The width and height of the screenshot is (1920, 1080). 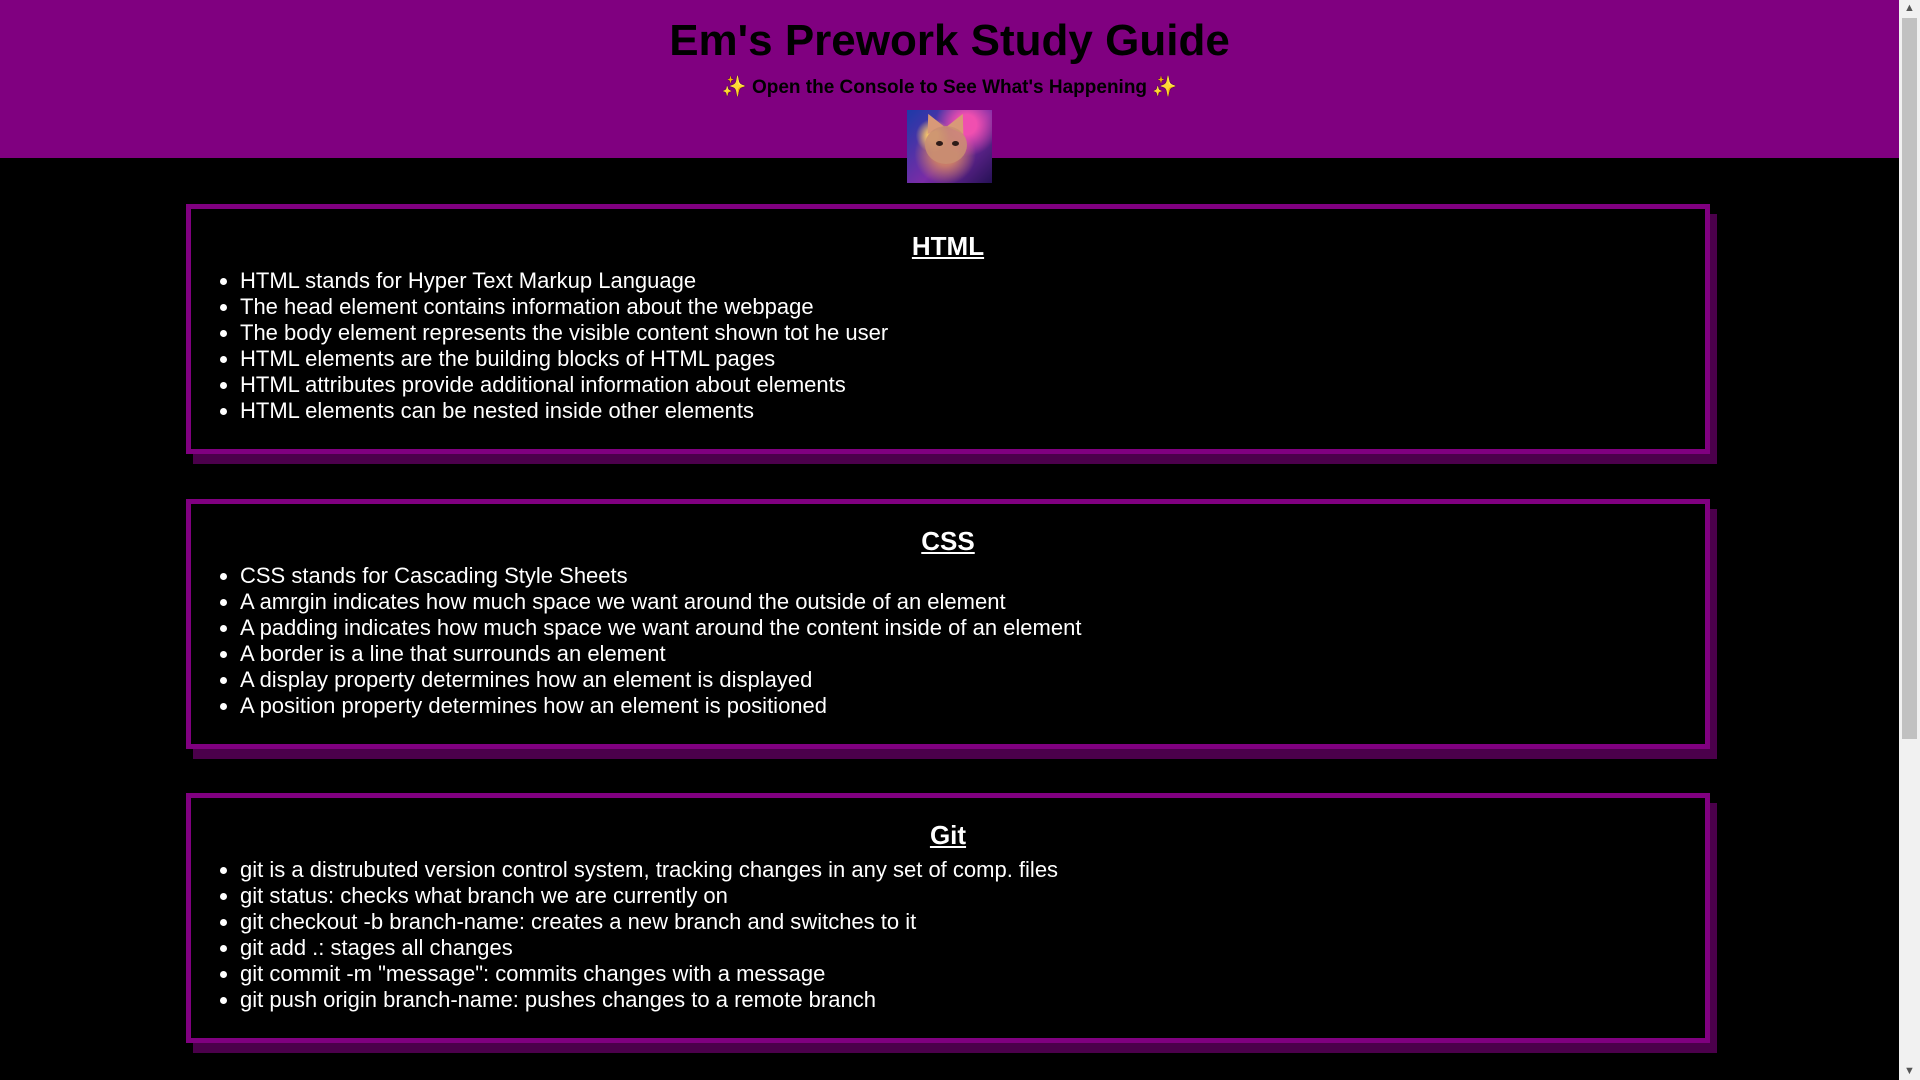 What do you see at coordinates (1909, 1071) in the screenshot?
I see `scroll-down-icon: ▼` at bounding box center [1909, 1071].